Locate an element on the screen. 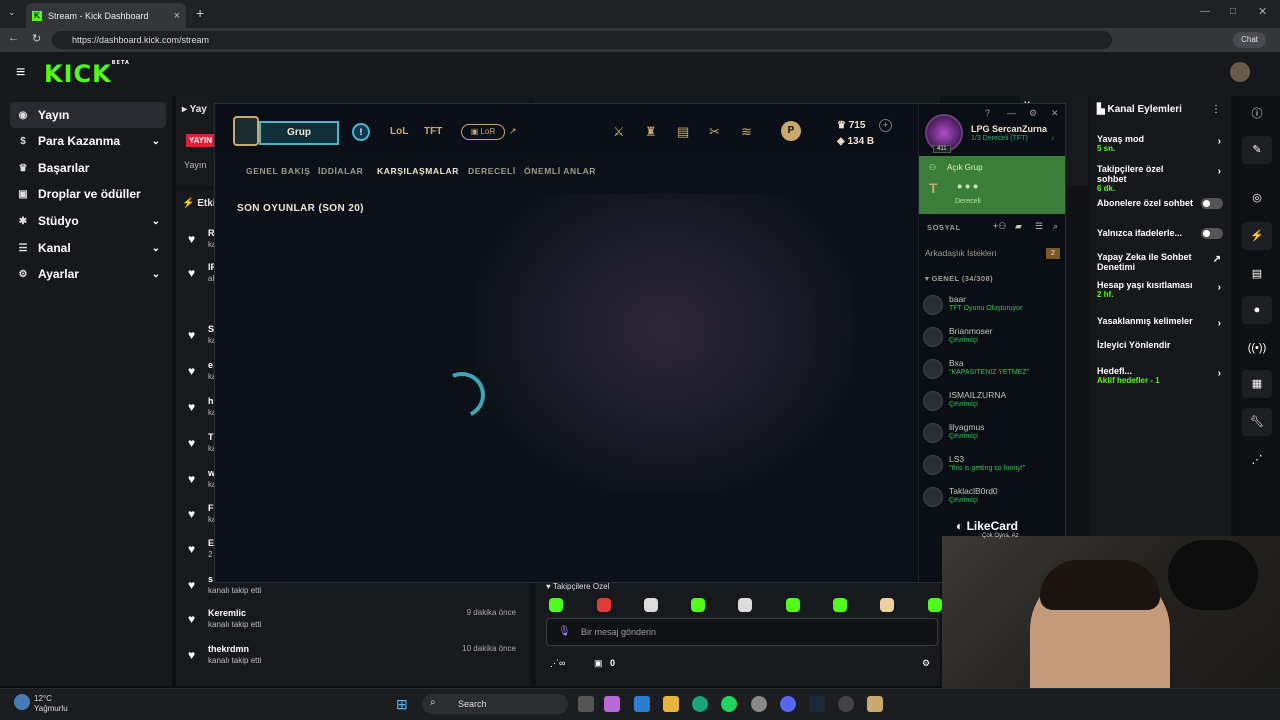 The height and width of the screenshot is (720, 1280). reload-icon: ↻ is located at coordinates (36, 38).